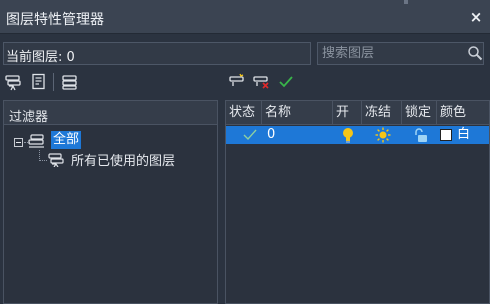 This screenshot has height=304, width=490. What do you see at coordinates (36, 141) in the screenshot?
I see `filter-all-icon` at bounding box center [36, 141].